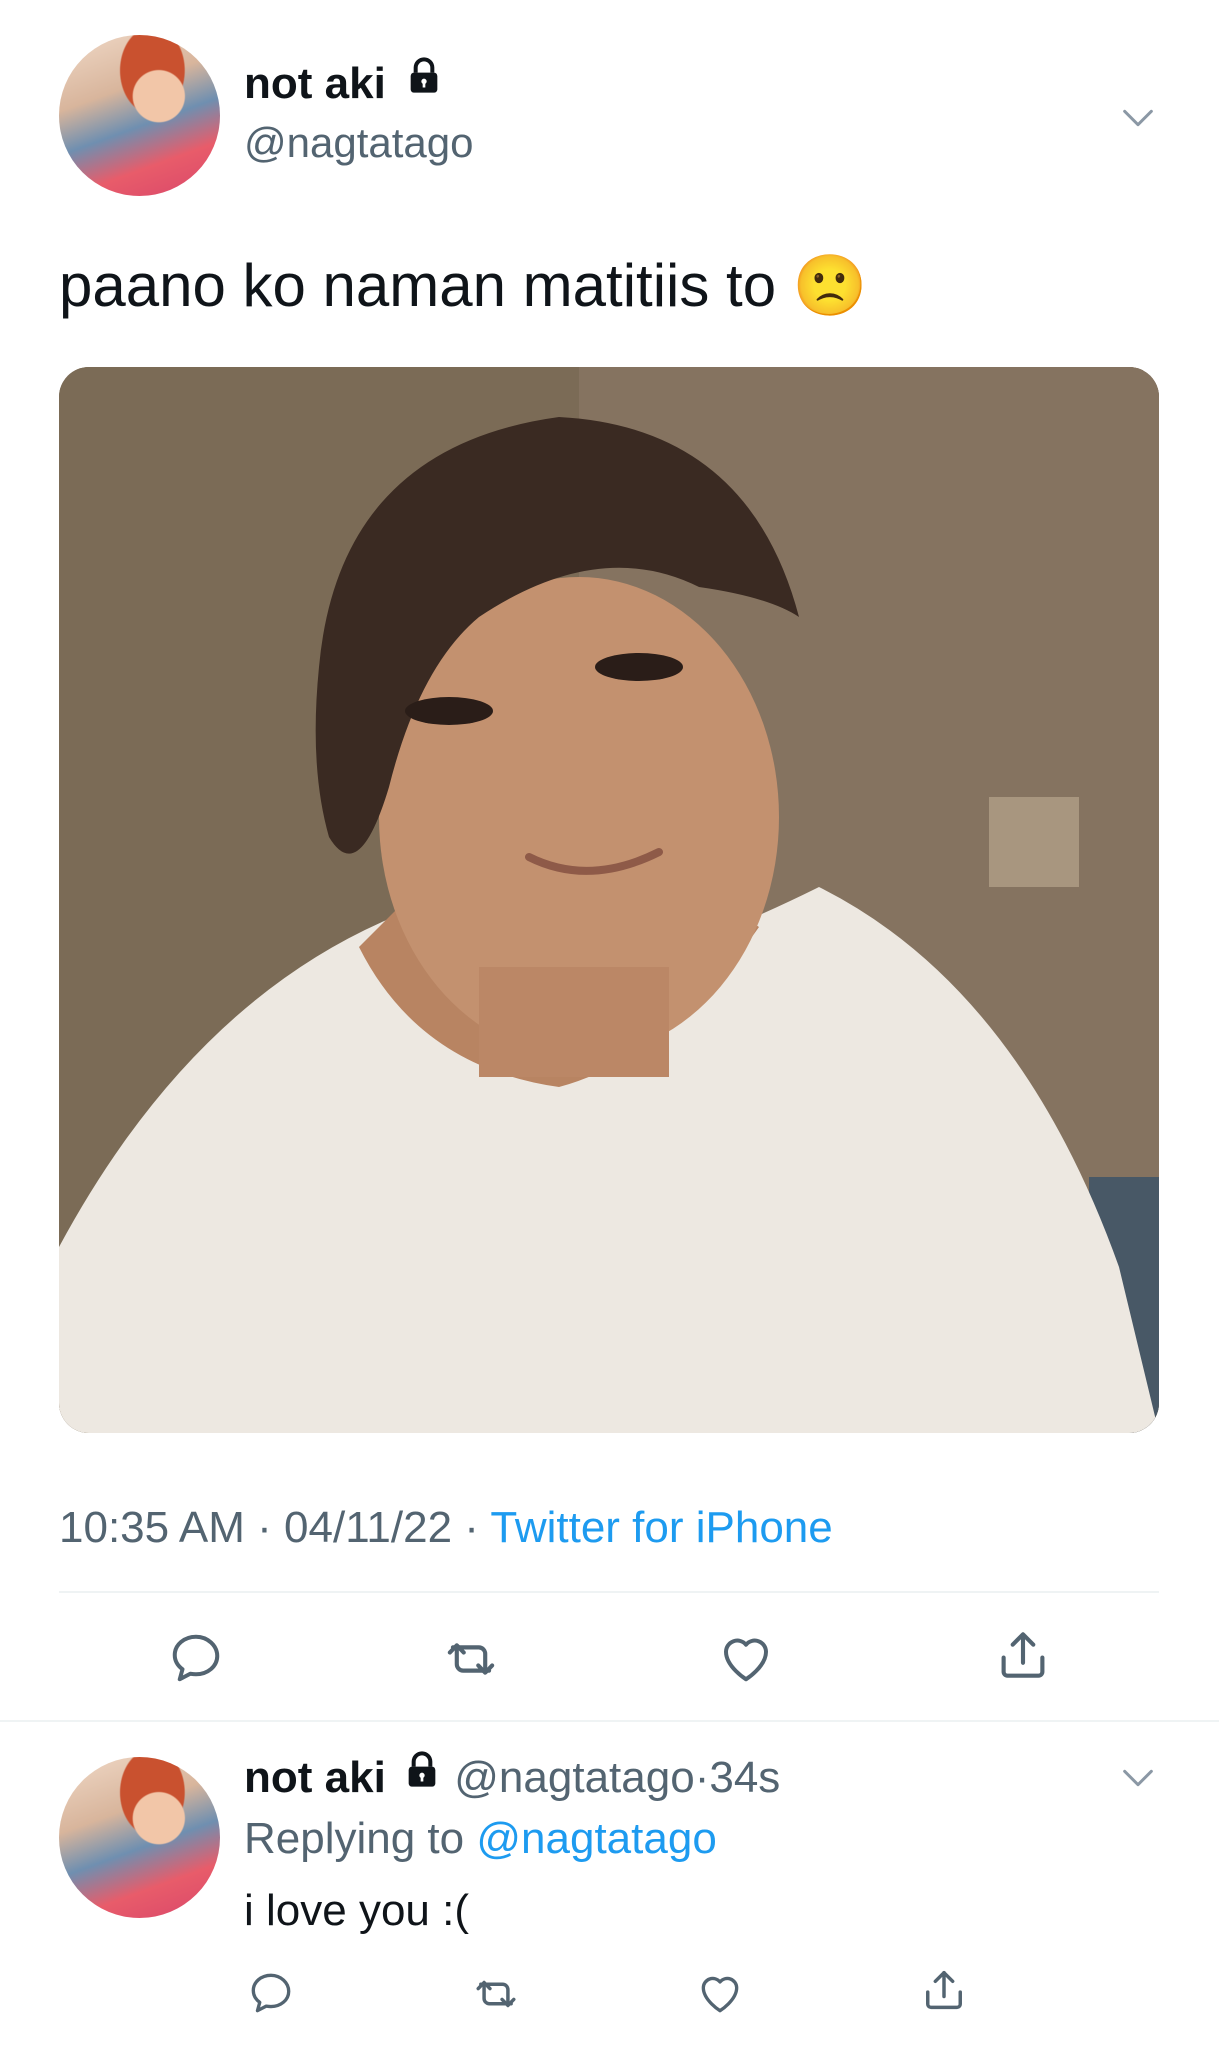  Describe the element at coordinates (354, 1838) in the screenshot. I see `replying-to-label: Replying to` at that location.